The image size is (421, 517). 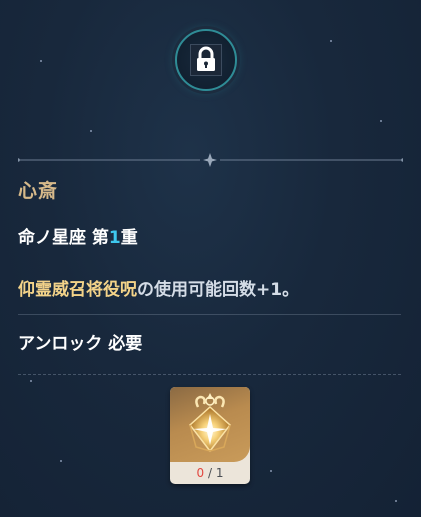 What do you see at coordinates (80, 344) in the screenshot?
I see `unlock-requirement-label: アンロック 必要` at bounding box center [80, 344].